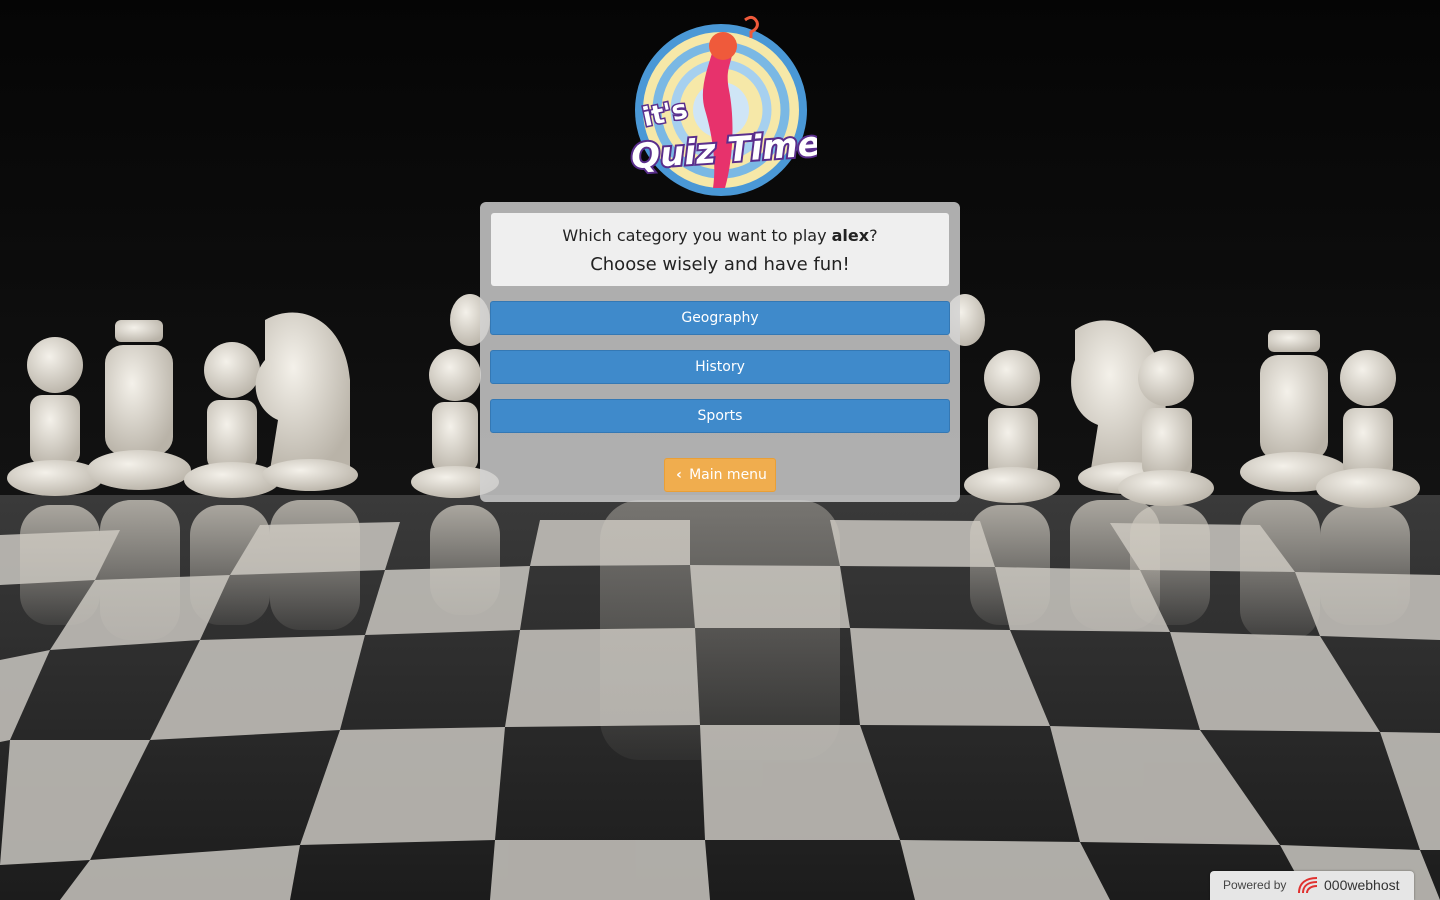  I want to click on category-button-history: History, so click(720, 367).